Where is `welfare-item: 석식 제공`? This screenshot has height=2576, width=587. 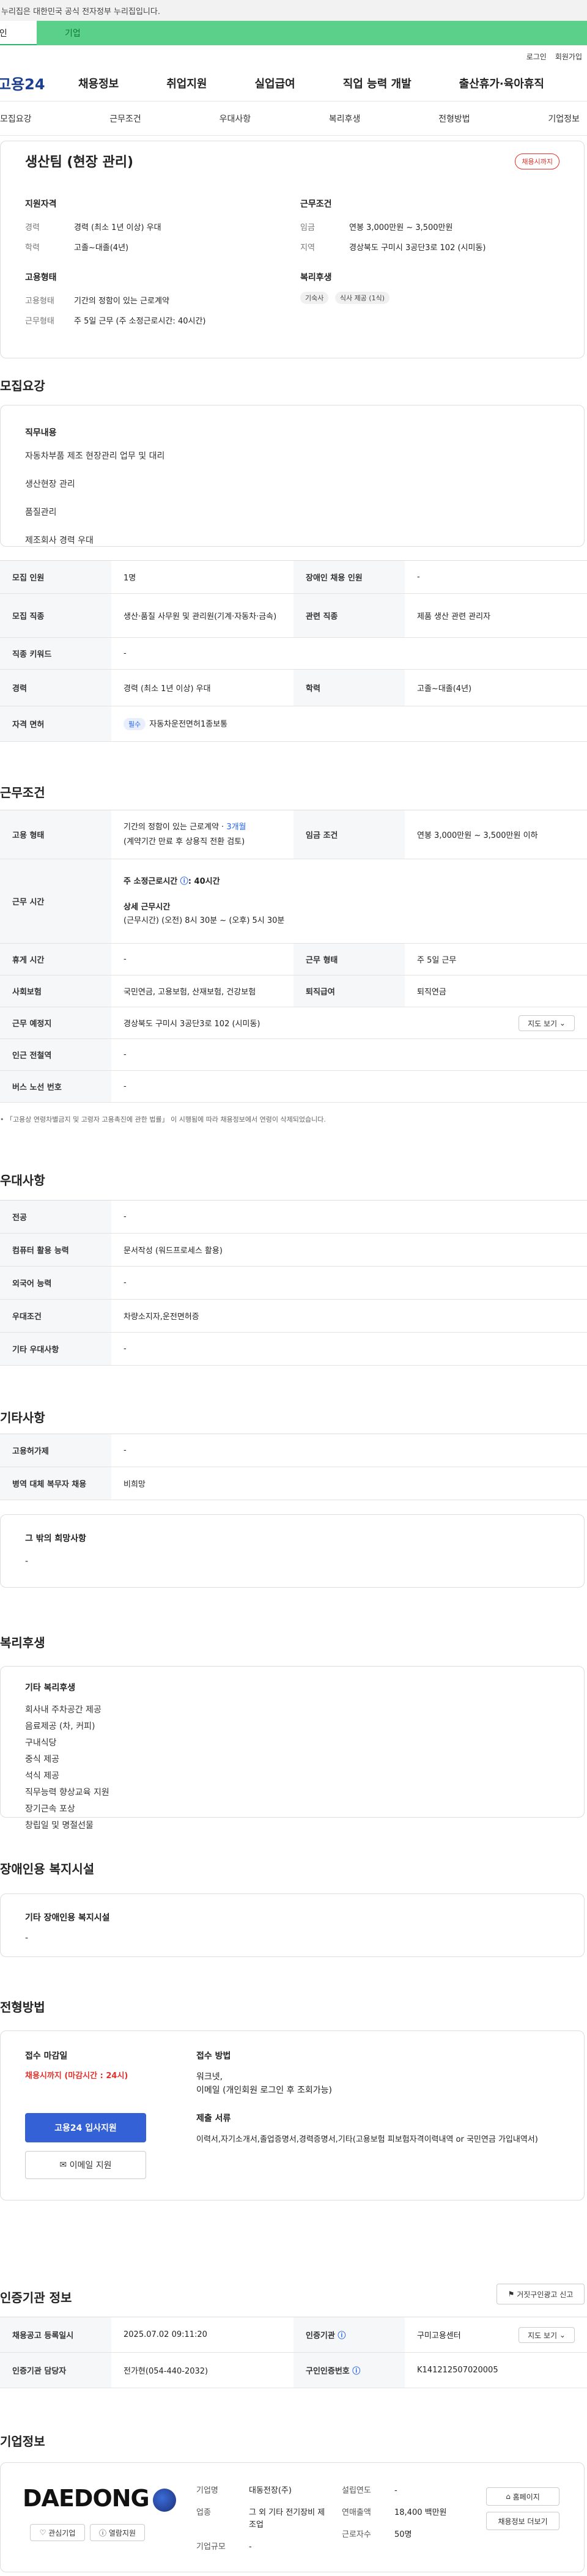 welfare-item: 석식 제공 is located at coordinates (42, 1776).